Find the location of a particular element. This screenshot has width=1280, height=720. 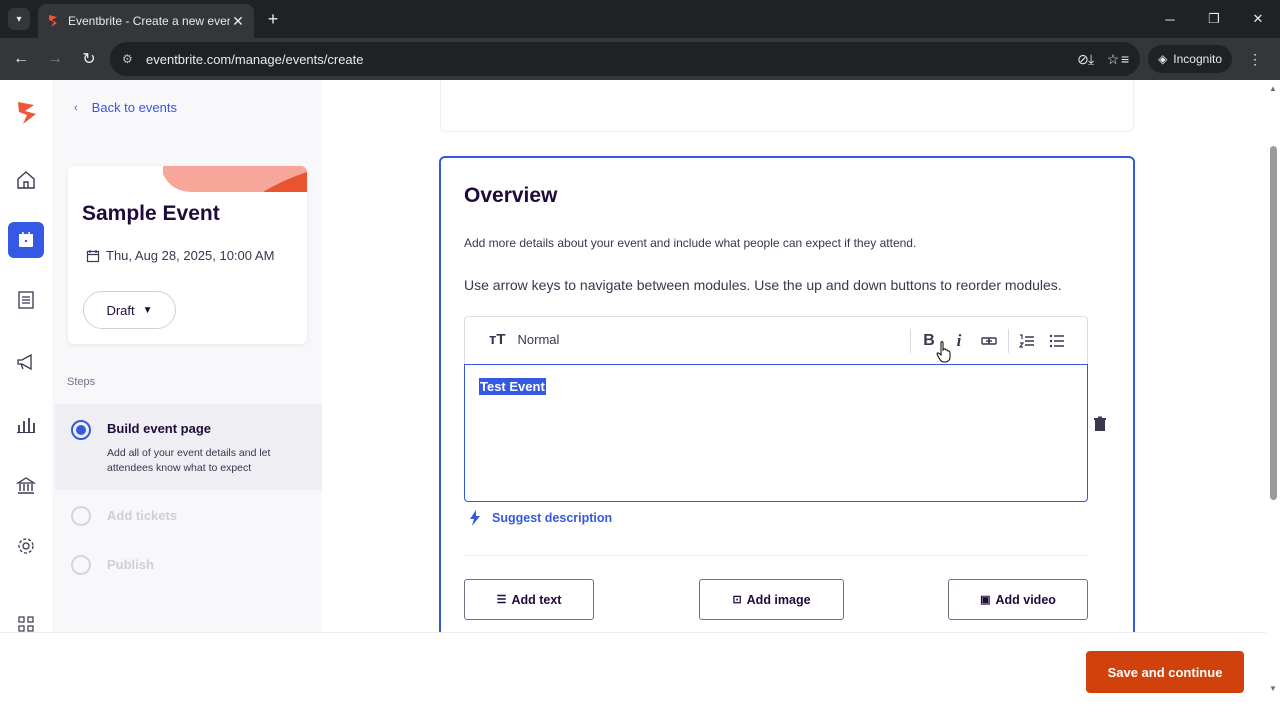

steps-heading: Steps is located at coordinates (81, 382).